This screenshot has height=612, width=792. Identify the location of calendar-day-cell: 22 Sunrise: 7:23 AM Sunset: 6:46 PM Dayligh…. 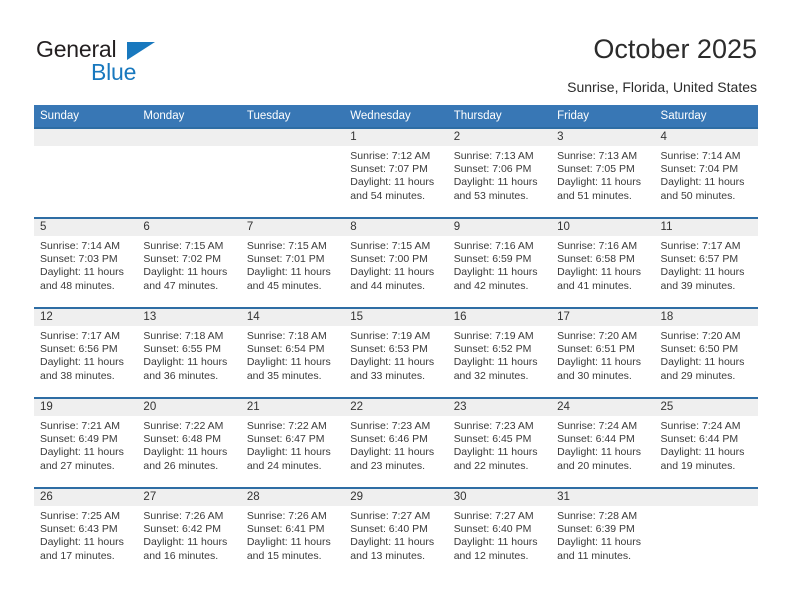
(396, 442).